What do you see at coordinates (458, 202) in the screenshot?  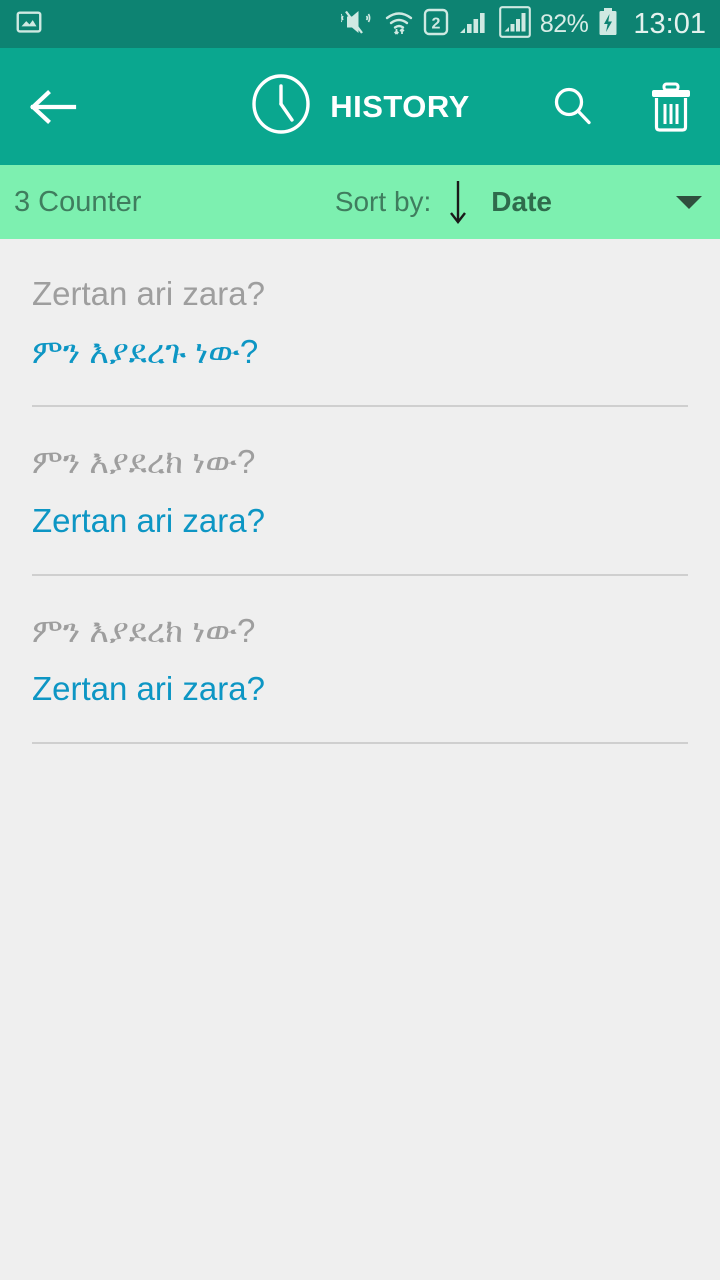 I see `sort-descending-arrow-icon` at bounding box center [458, 202].